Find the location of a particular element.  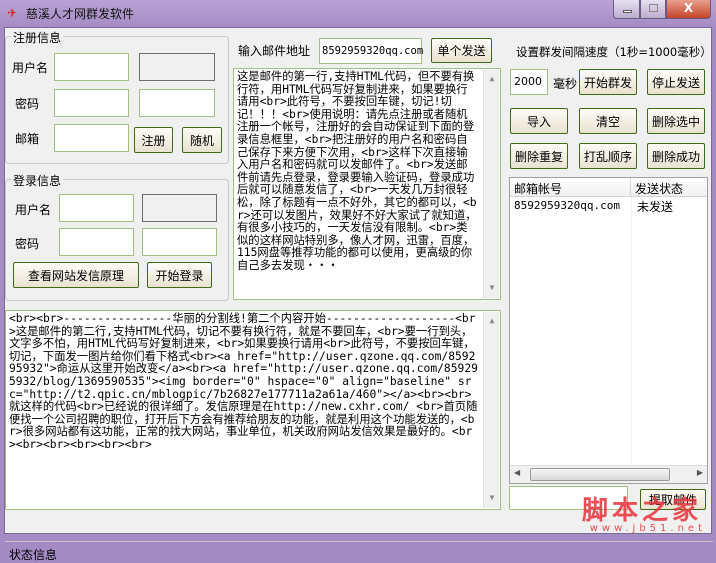

watermark-url: www.jb51.net is located at coordinates (647, 528).